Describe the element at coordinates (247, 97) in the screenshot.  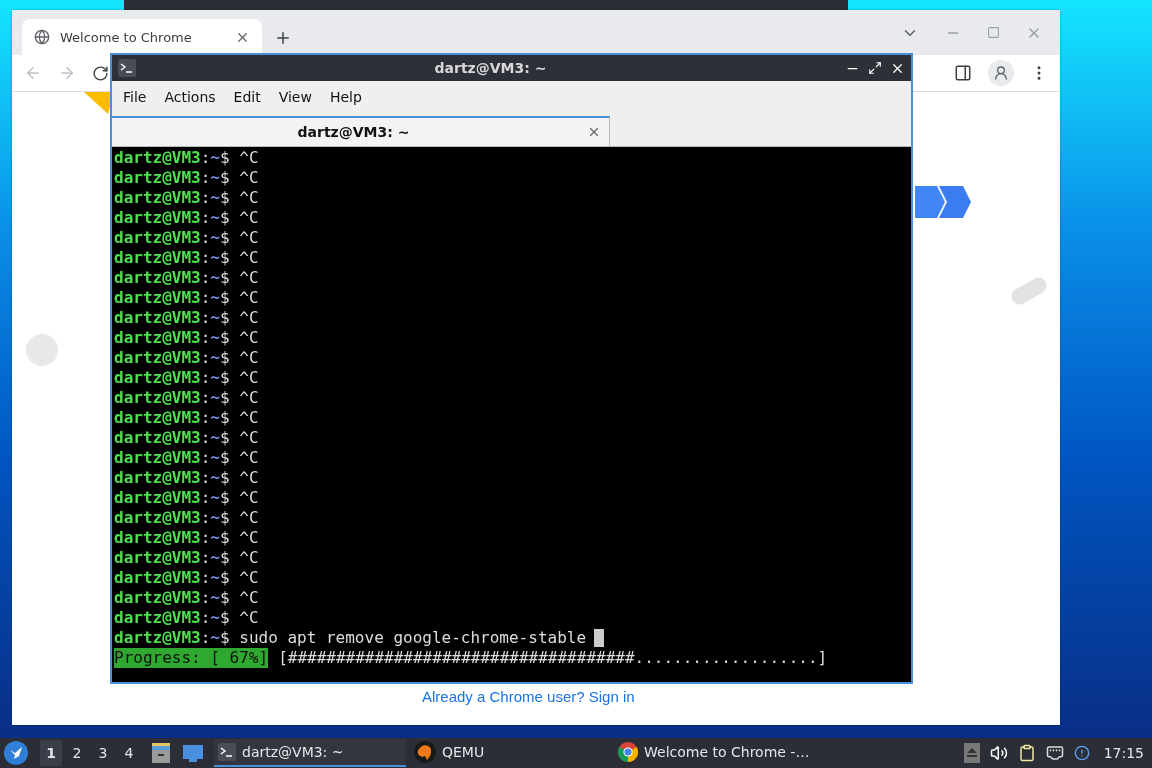
I see `menu-item: Edit` at that location.